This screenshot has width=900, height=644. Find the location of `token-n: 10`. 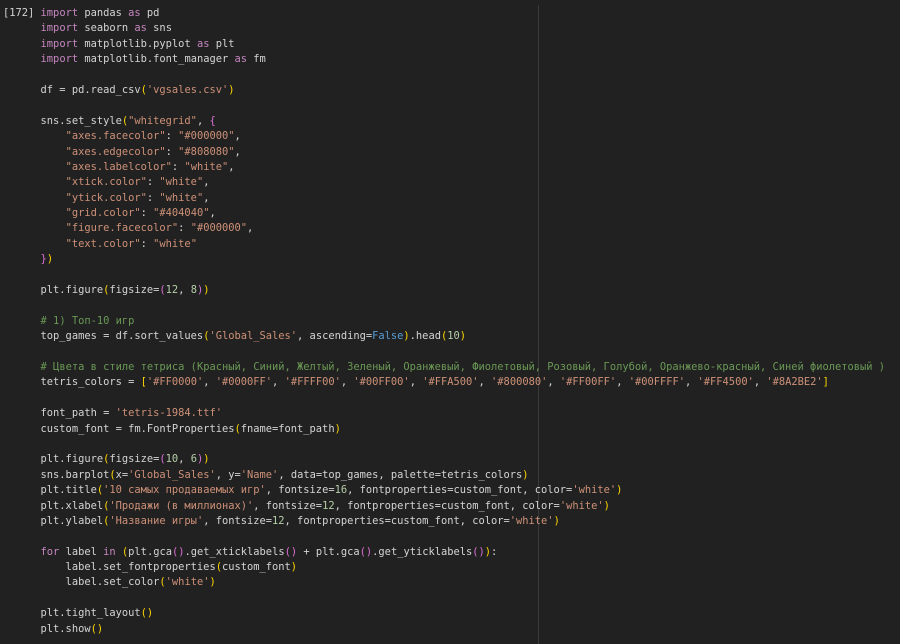

token-n: 10 is located at coordinates (172, 459).